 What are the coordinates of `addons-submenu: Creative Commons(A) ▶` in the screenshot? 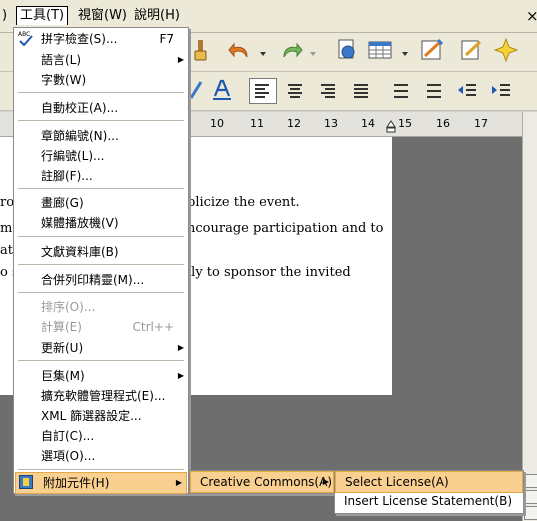 It's located at (262, 482).